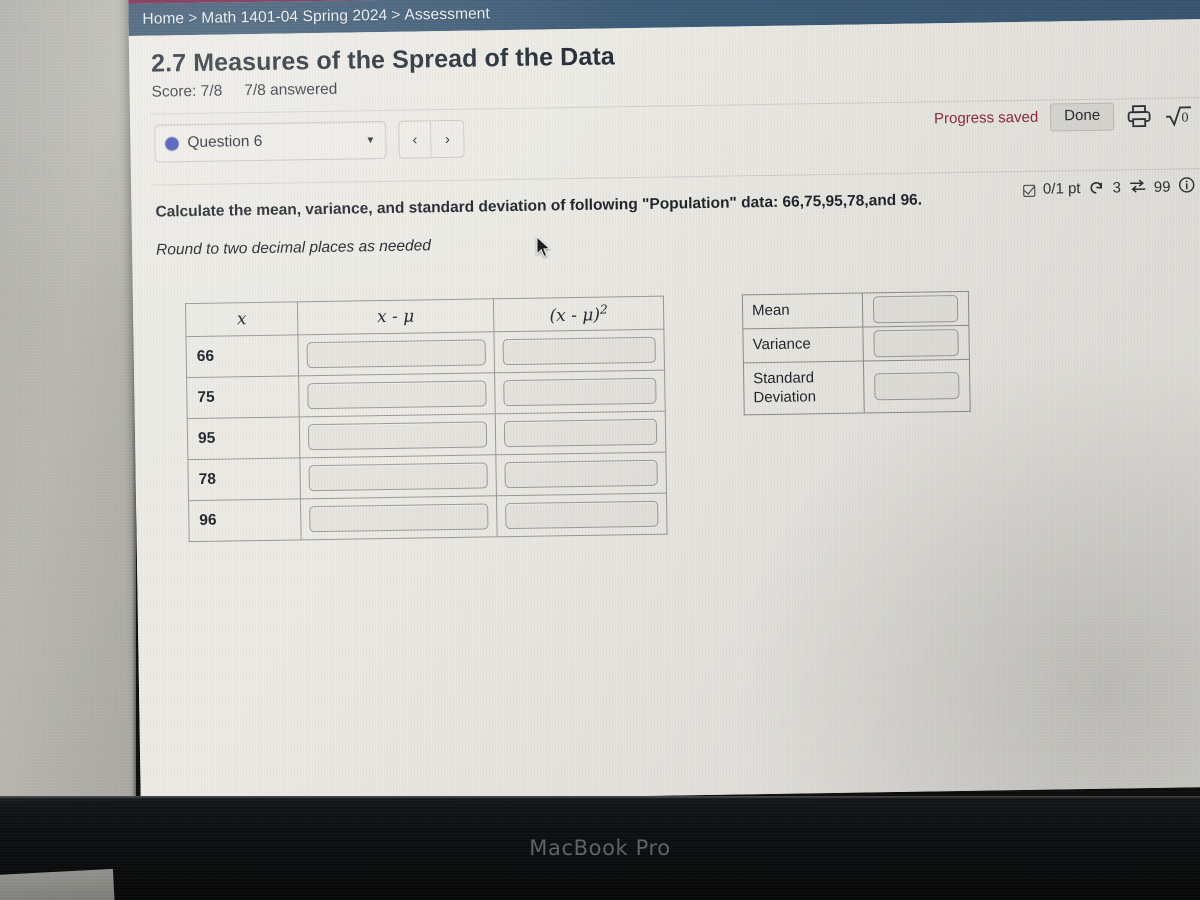 This screenshot has height=900, width=1200. I want to click on square-root-icon: 0, so click(1178, 115).